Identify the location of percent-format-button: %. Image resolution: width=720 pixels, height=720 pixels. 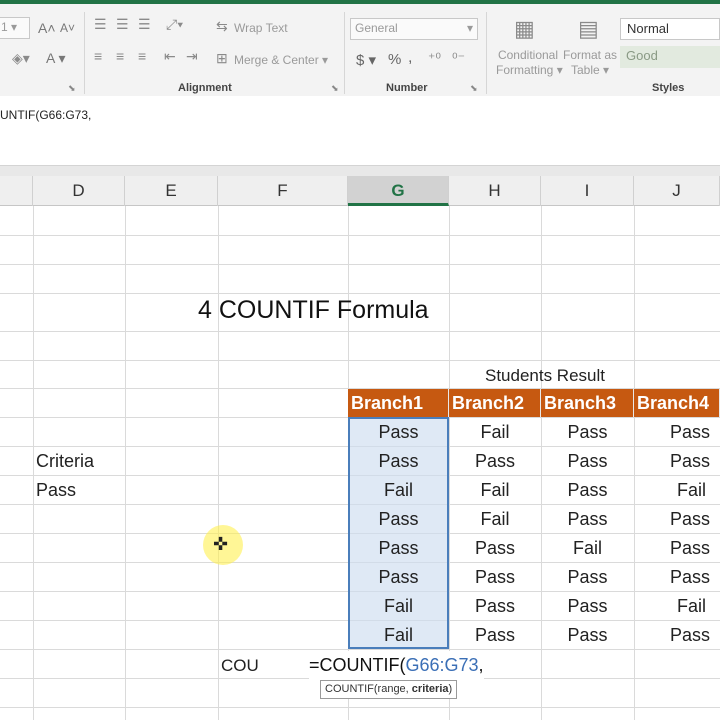
(394, 59).